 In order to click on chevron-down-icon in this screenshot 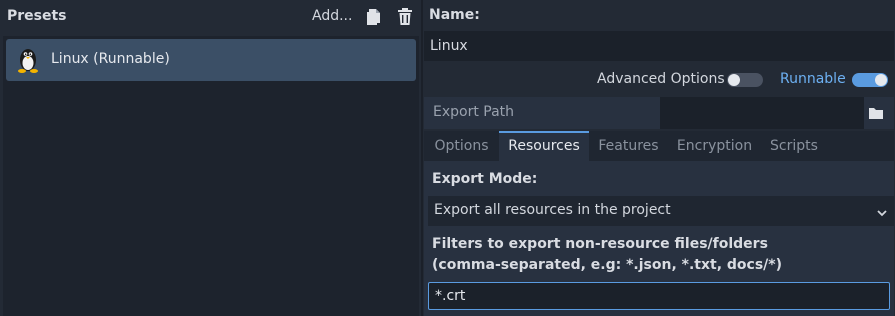, I will do `click(882, 213)`.